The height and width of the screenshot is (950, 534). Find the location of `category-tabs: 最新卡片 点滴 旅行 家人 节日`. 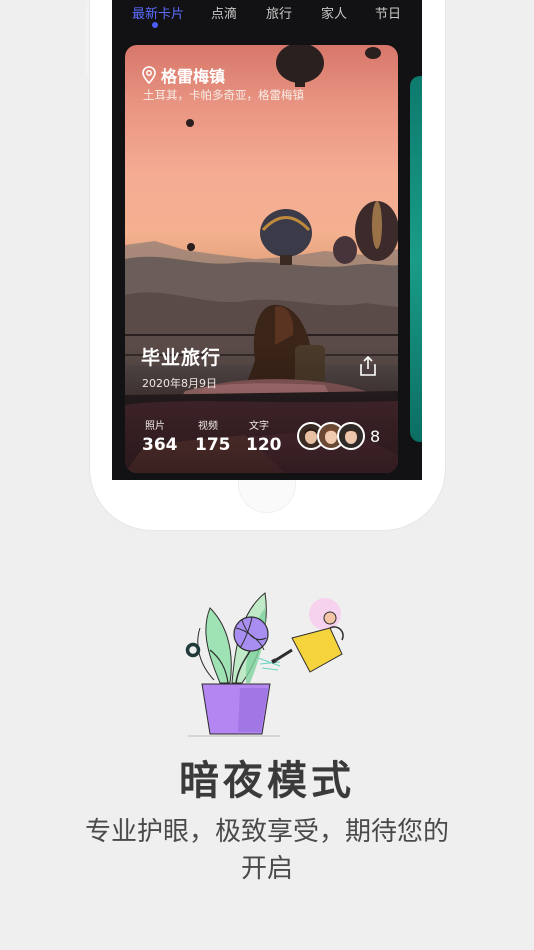

category-tabs: 最新卡片 点滴 旅行 家人 节日 is located at coordinates (267, 16).